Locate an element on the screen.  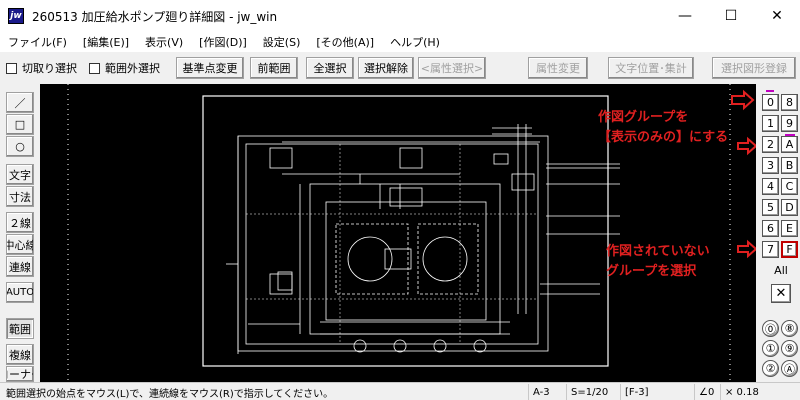
range-tool-button: 範囲 is located at coordinates (20, 328).